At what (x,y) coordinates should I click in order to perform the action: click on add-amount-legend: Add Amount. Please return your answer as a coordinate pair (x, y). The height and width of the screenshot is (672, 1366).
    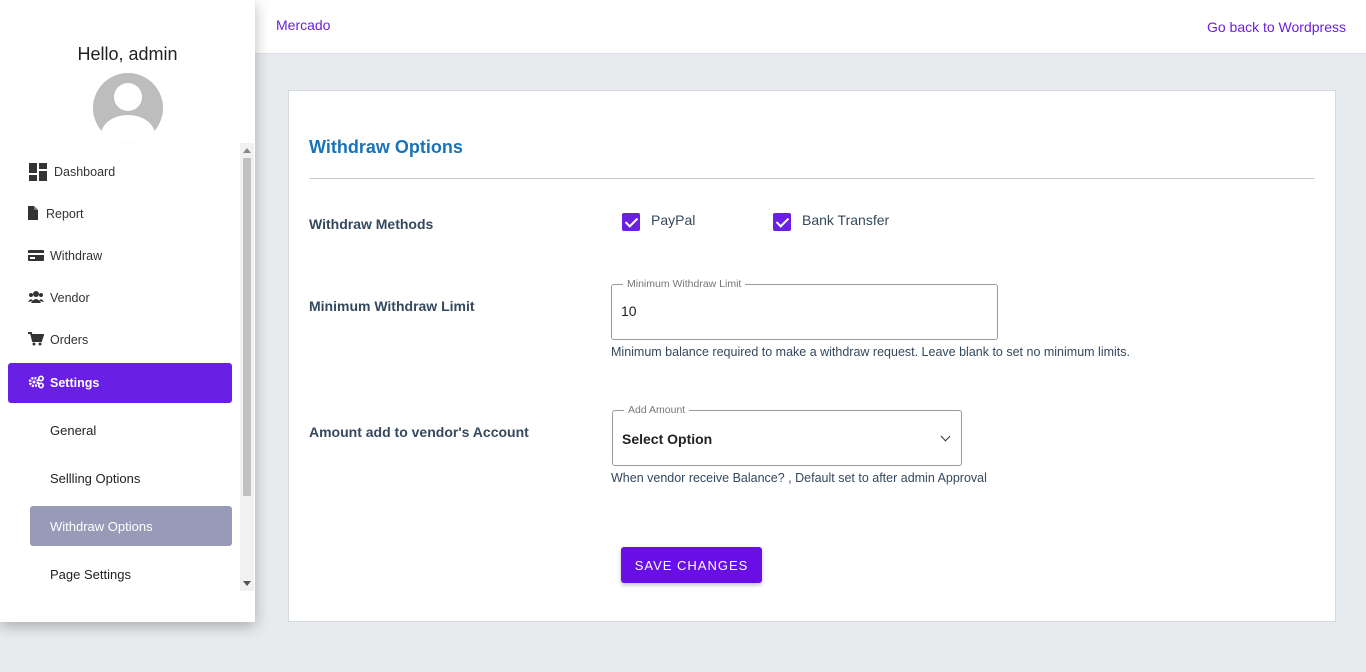
    Looking at the image, I should click on (657, 410).